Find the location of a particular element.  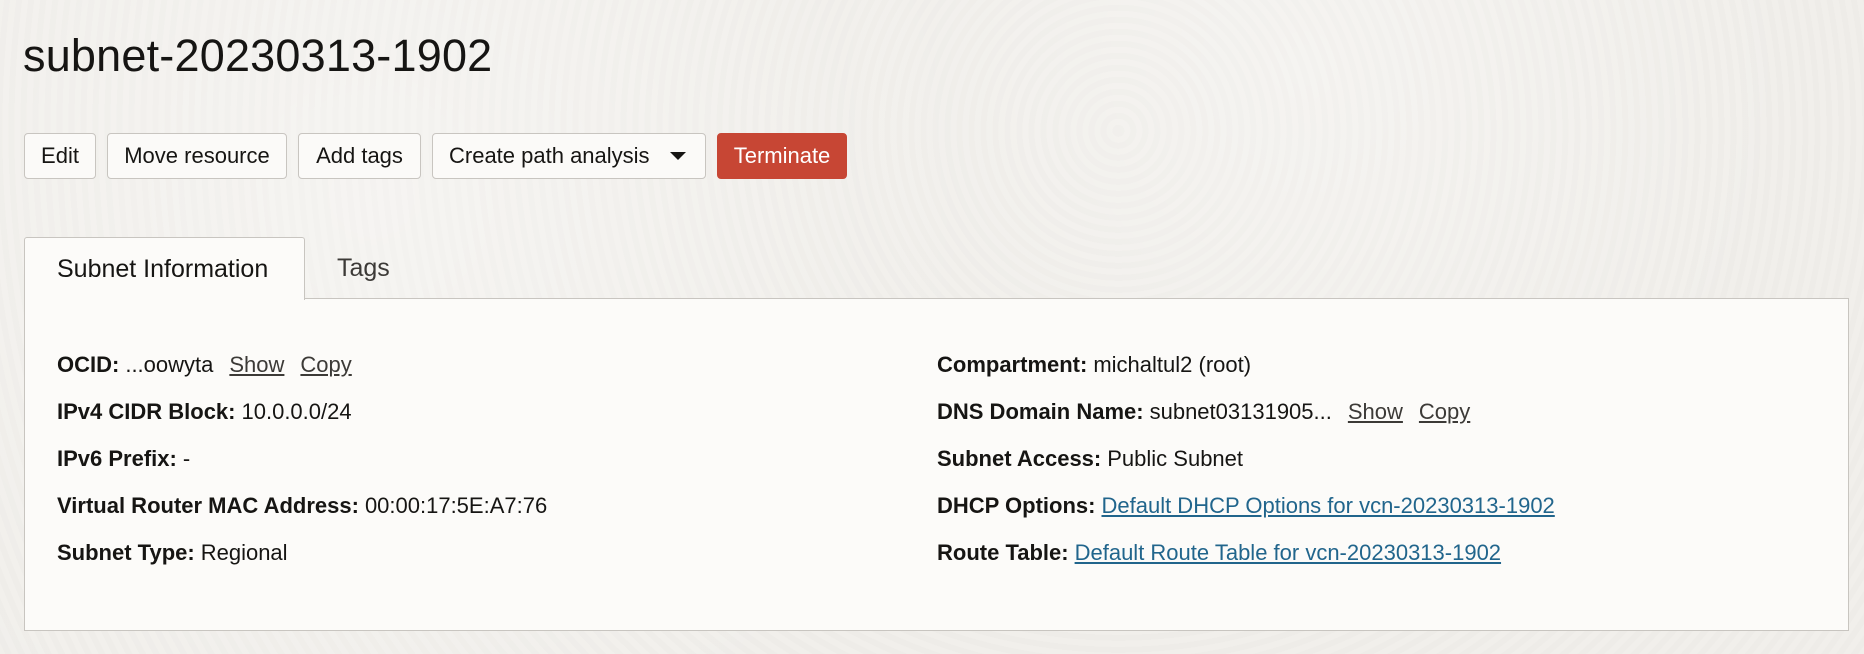

ocid-show-link: Show is located at coordinates (256, 365).